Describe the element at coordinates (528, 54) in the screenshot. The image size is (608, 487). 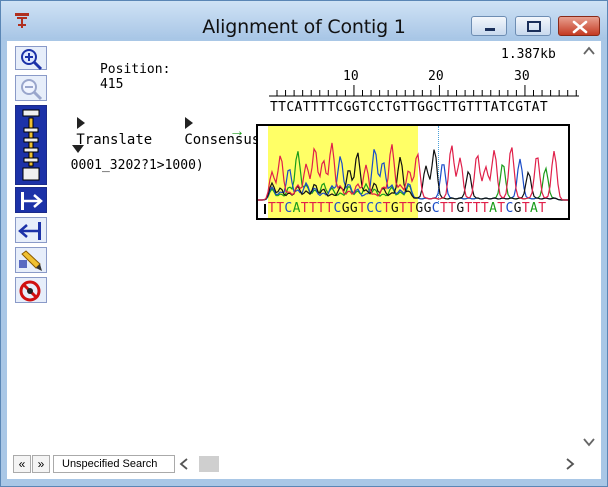
I see `length-readout: 1.387kb` at that location.